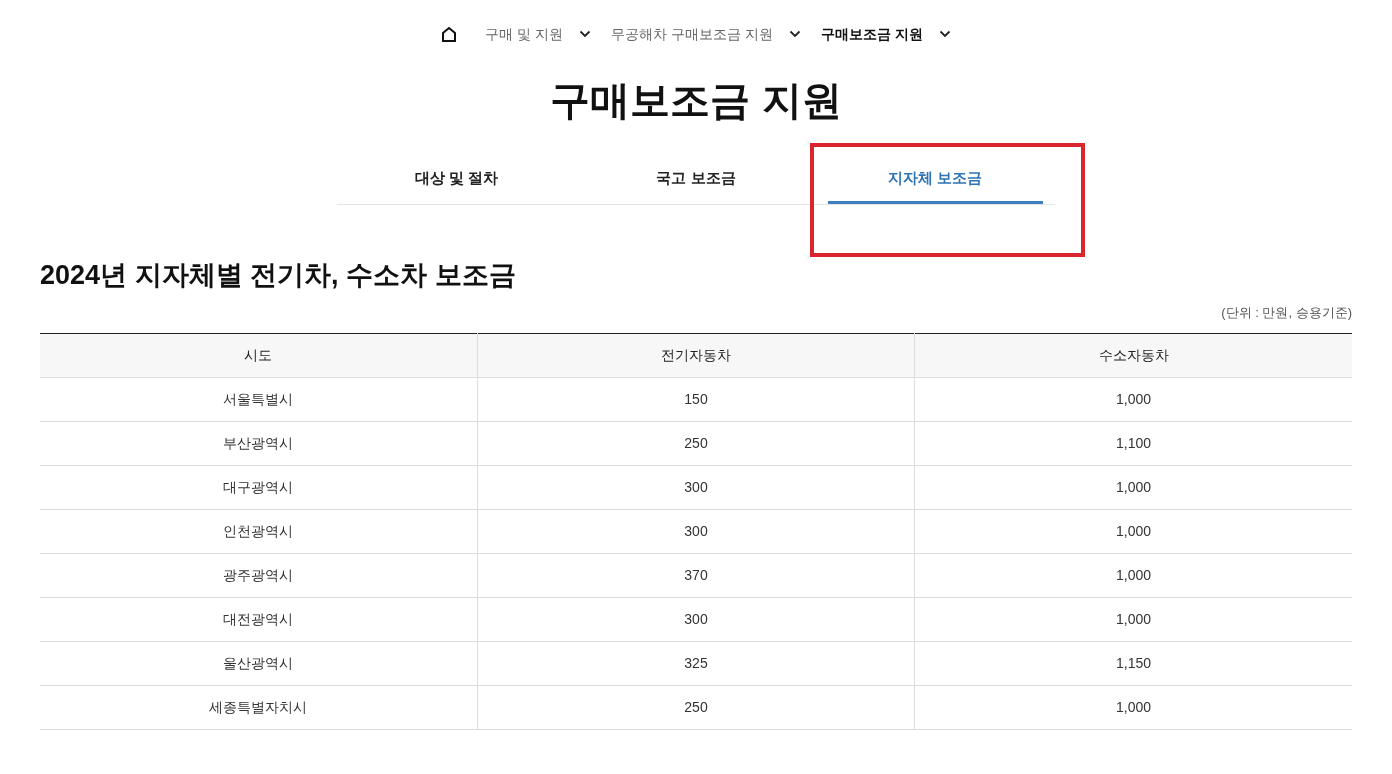  I want to click on table-cell: 150, so click(696, 399).